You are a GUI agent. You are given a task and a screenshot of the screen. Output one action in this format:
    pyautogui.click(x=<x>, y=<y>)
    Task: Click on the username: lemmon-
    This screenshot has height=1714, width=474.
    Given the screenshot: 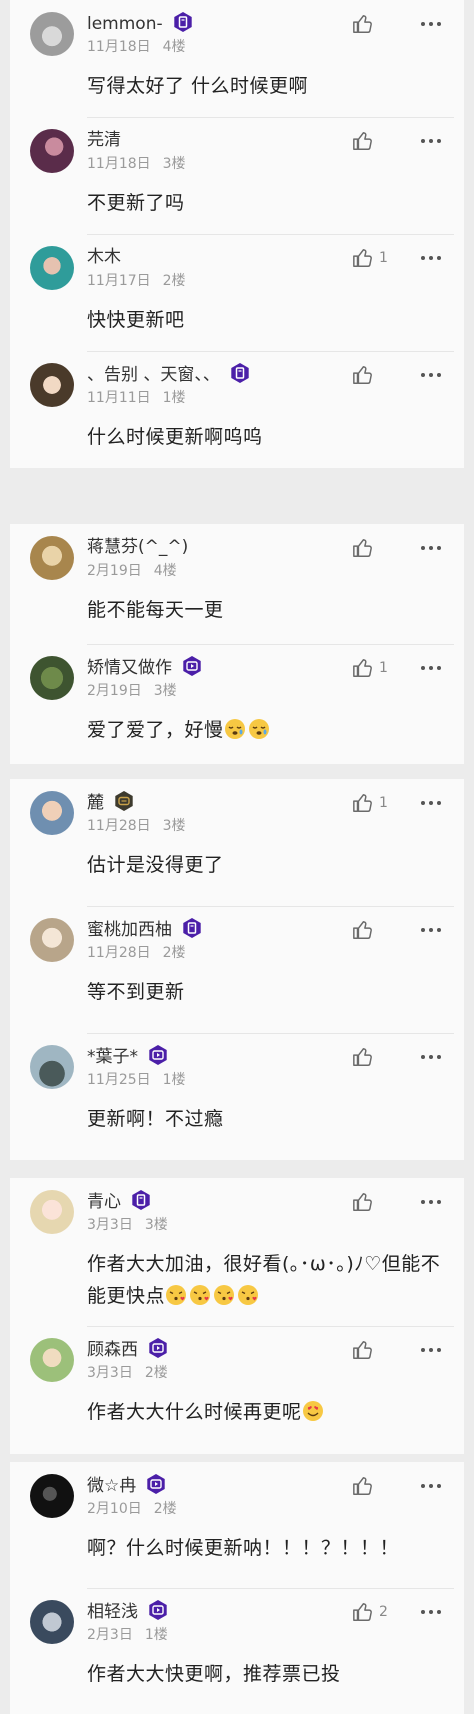 What is the action you would take?
    pyautogui.click(x=140, y=23)
    